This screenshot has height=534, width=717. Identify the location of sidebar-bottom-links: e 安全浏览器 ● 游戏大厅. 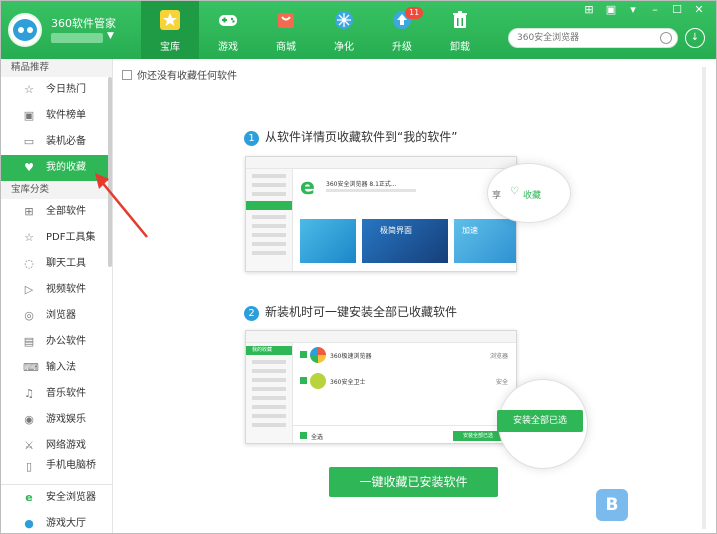
(56, 508).